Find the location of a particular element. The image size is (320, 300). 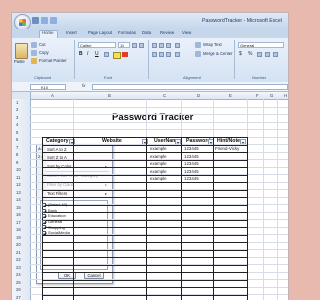

row-header-27: 27 is located at coordinates (18, 297).